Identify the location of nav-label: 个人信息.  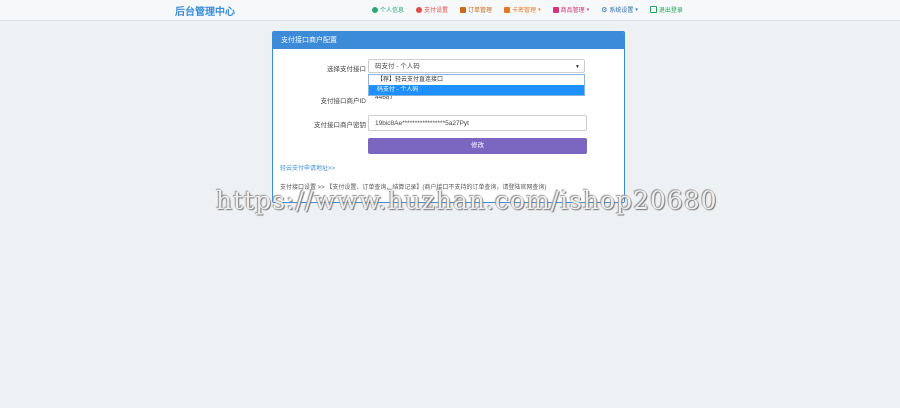
(392, 11).